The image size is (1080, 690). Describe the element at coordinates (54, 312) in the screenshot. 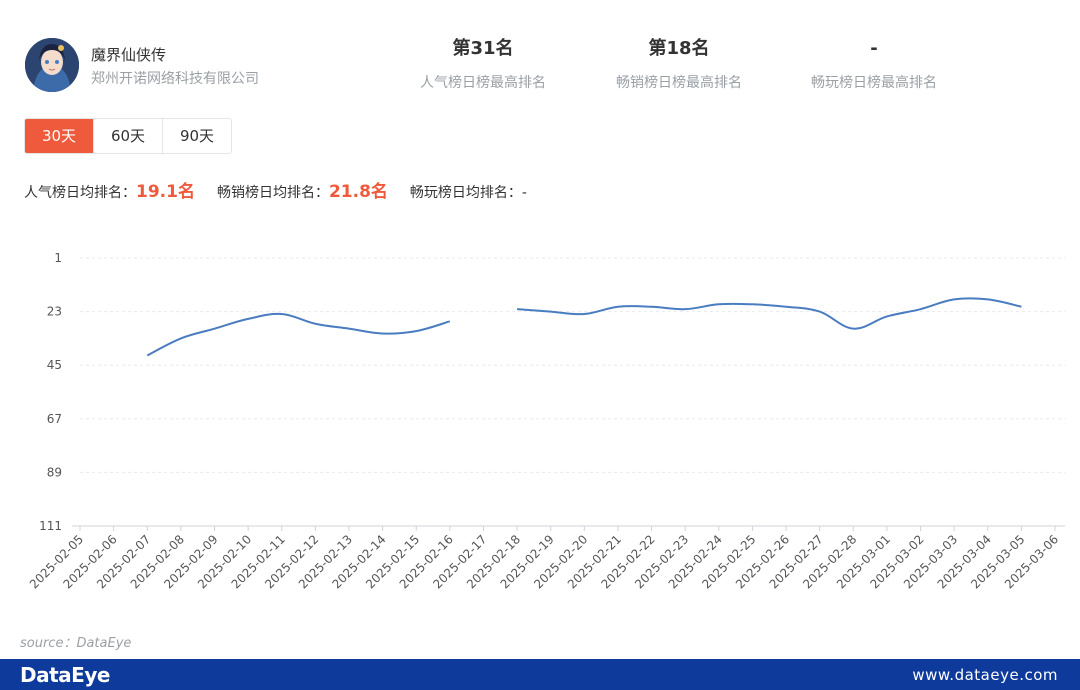

I see `y-tick-label: 23` at that location.